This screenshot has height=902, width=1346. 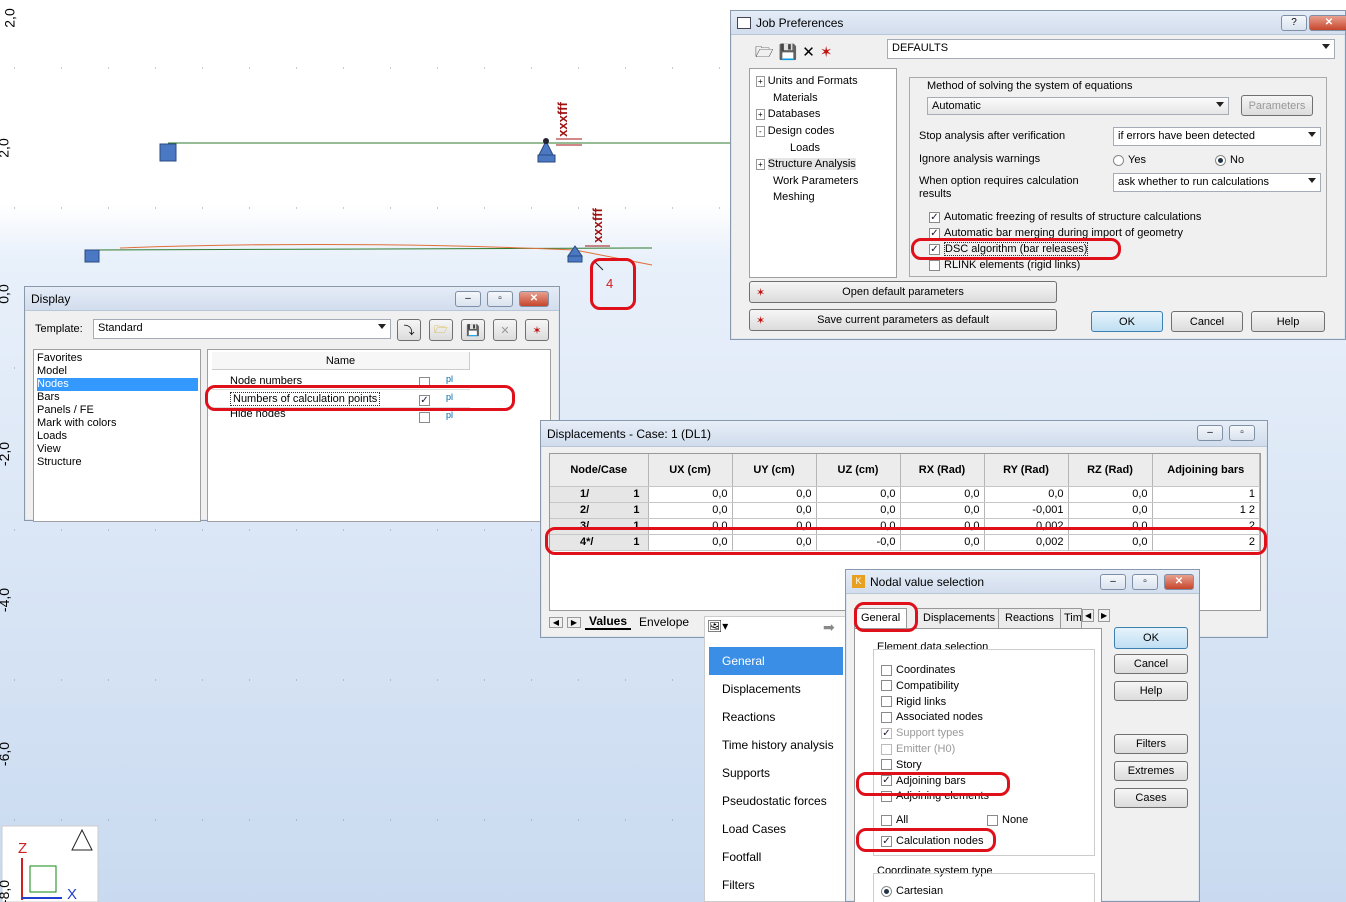 I want to click on column-header: RY (Rad), so click(x=1026, y=470).